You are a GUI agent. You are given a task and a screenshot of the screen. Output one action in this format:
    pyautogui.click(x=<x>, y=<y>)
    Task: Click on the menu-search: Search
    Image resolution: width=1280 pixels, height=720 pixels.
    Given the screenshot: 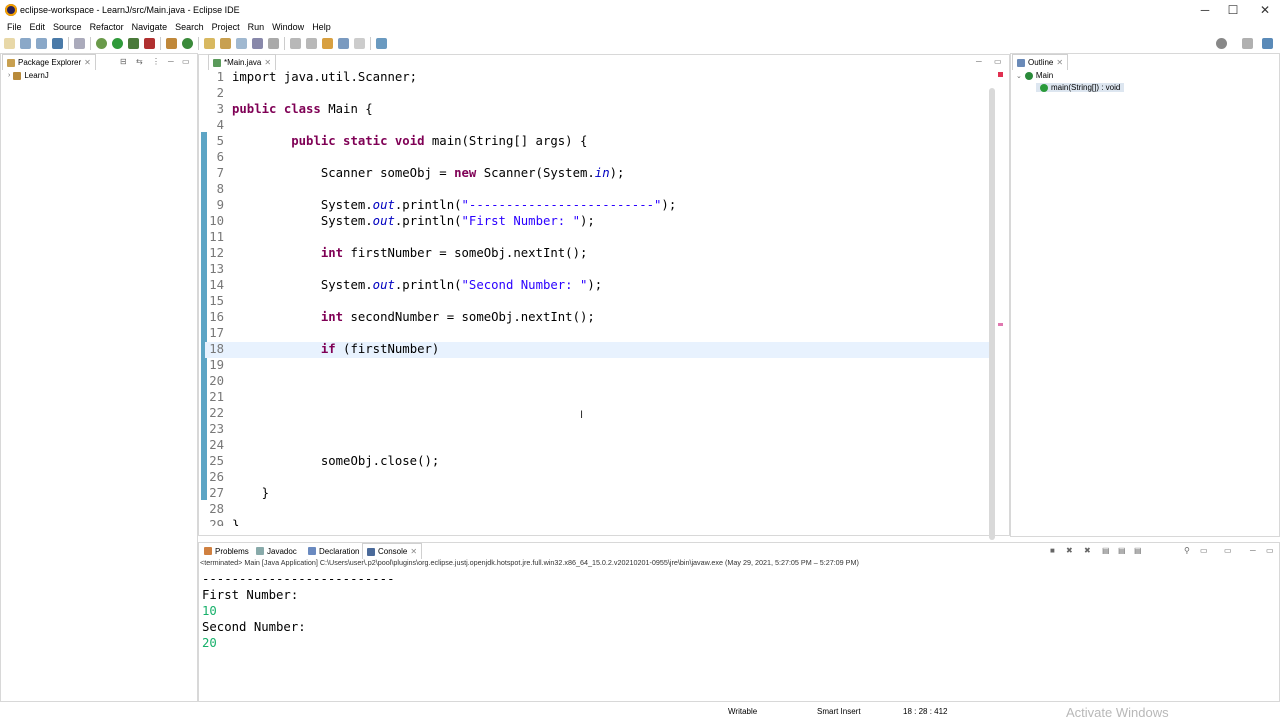 What is the action you would take?
    pyautogui.click(x=189, y=27)
    